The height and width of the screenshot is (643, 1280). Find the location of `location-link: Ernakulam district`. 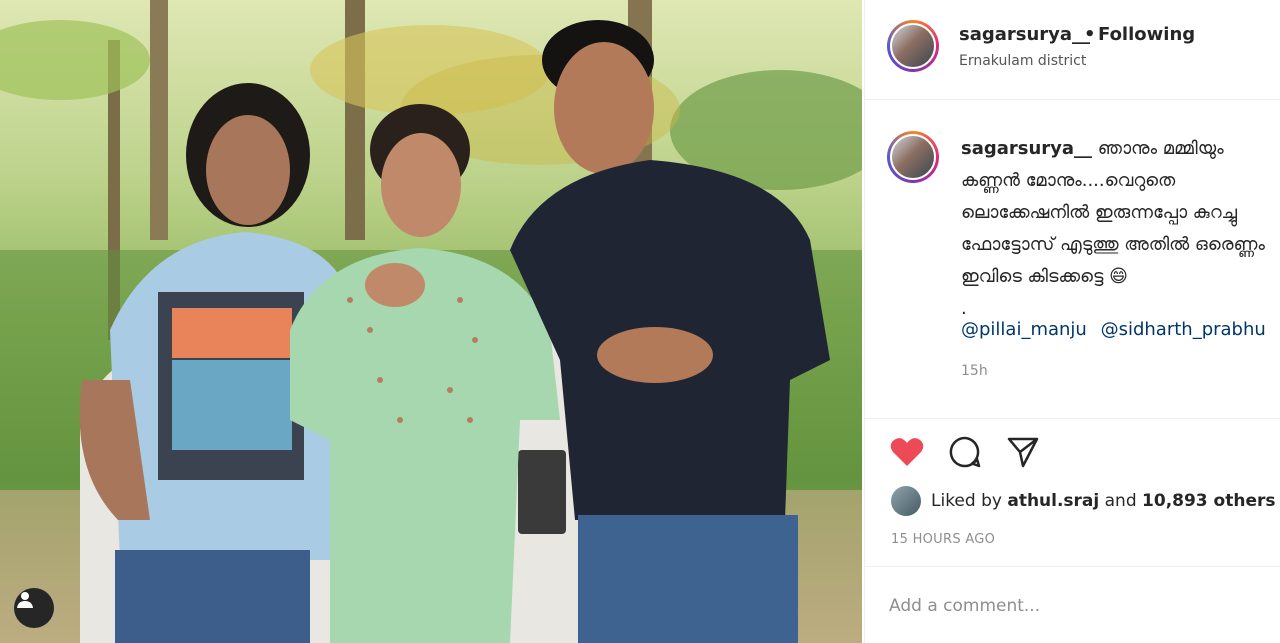

location-link: Ernakulam district is located at coordinates (1022, 61).